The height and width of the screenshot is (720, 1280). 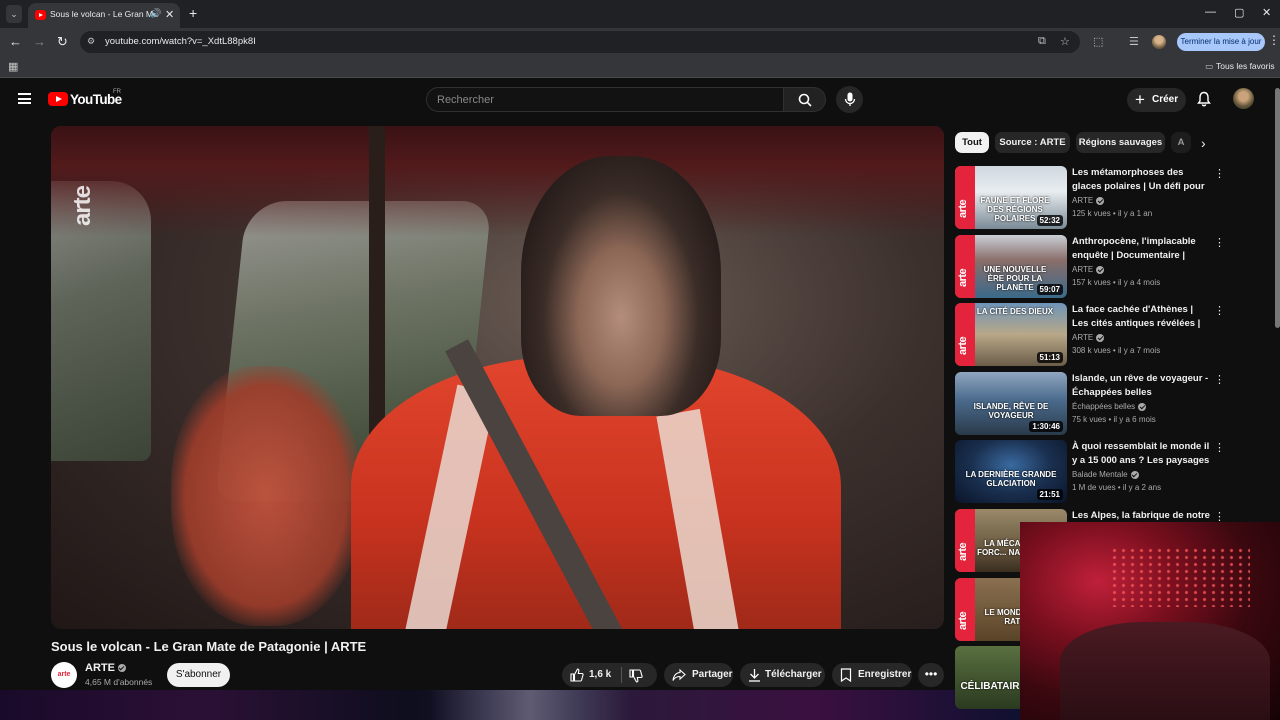 I want to click on download-button: Télécharger, so click(x=782, y=675).